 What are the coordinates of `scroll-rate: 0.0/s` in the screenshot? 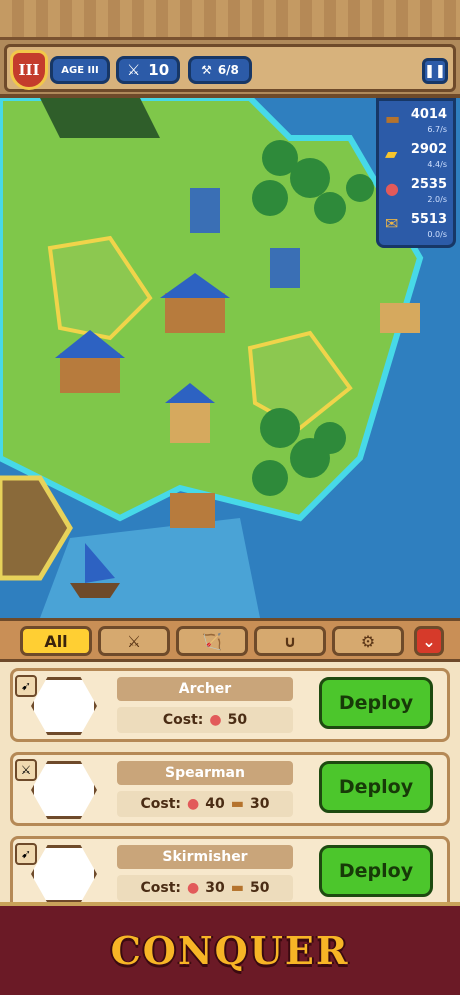 It's located at (437, 234).